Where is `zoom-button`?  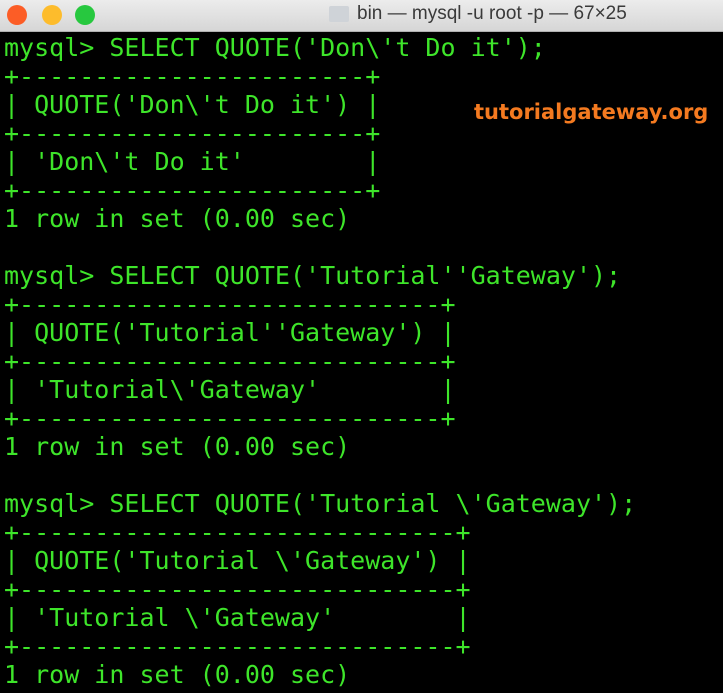
zoom-button is located at coordinates (85, 15).